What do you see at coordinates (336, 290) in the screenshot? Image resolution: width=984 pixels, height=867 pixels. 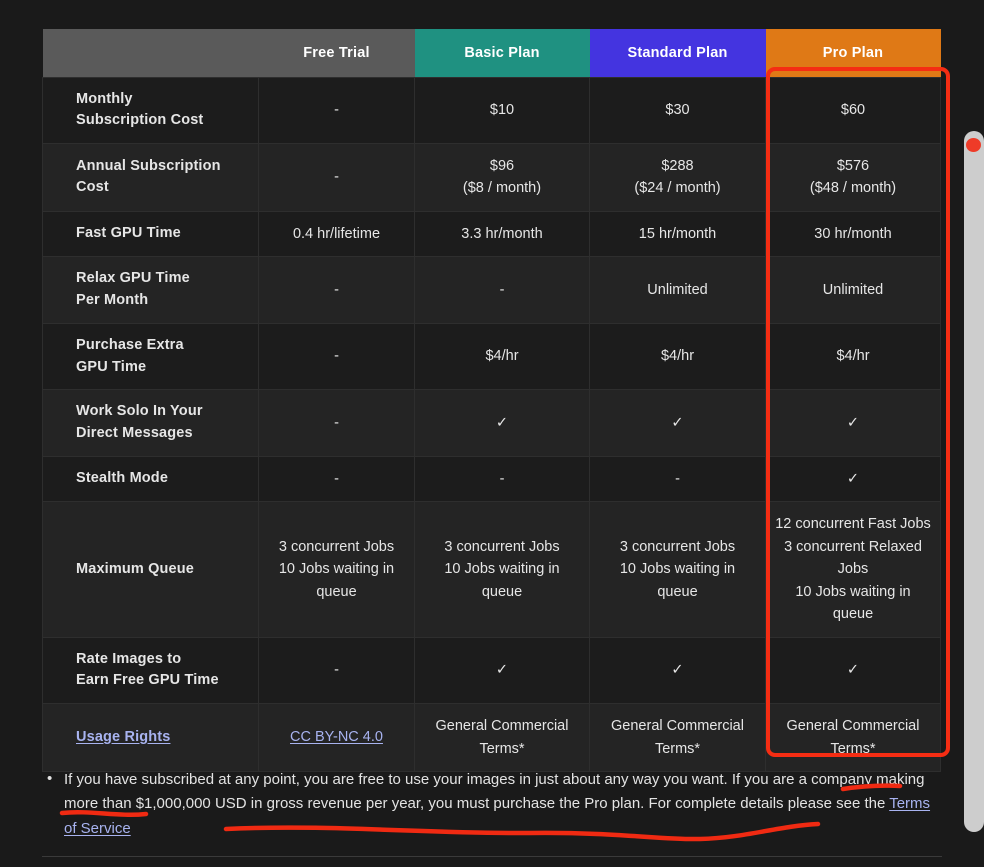 I see `cell-free-relax-gpu: -` at bounding box center [336, 290].